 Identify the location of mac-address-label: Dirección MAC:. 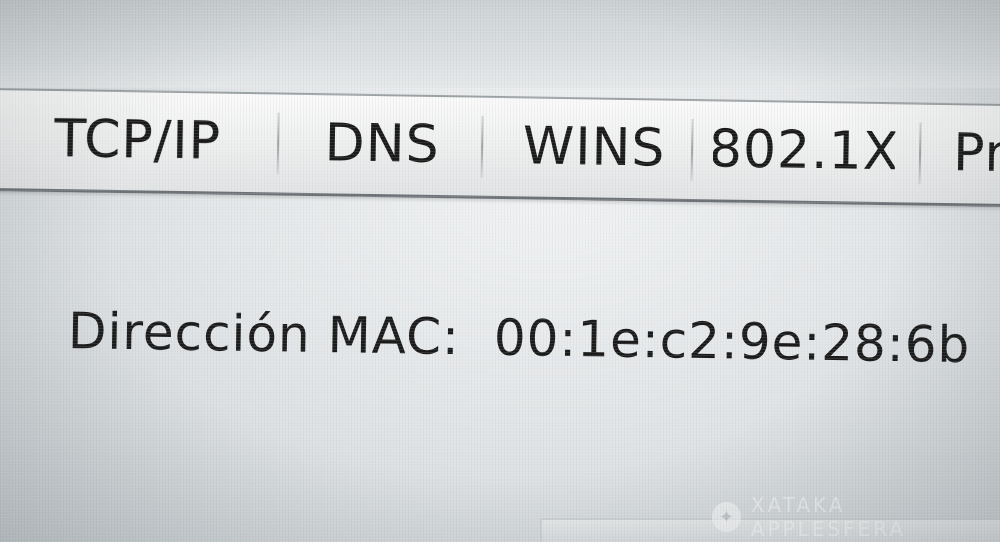
(264, 334).